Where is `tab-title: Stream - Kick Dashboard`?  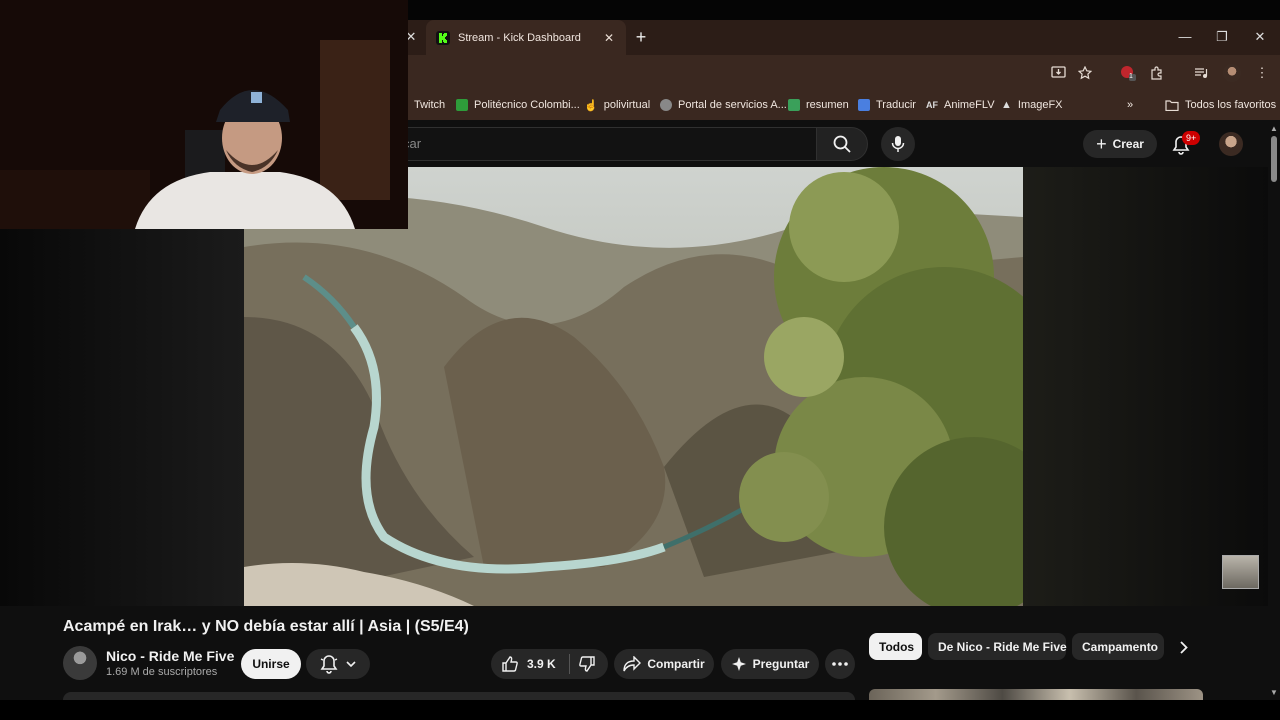
tab-title: Stream - Kick Dashboard is located at coordinates (519, 37).